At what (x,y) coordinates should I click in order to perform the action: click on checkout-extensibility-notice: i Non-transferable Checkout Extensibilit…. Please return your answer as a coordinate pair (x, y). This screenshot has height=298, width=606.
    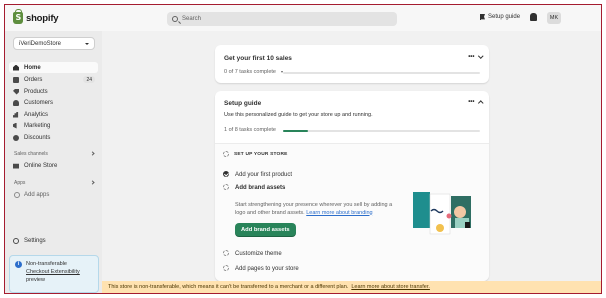
    Looking at the image, I should click on (54, 274).